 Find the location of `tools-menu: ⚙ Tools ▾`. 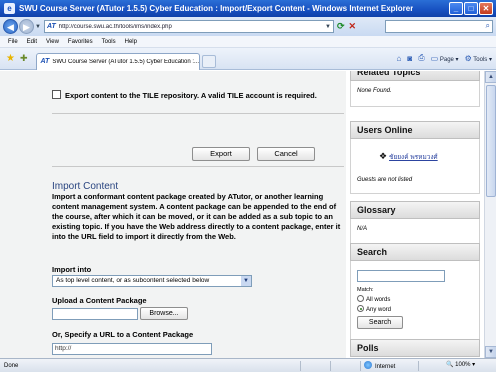

tools-menu: ⚙ Tools ▾ is located at coordinates (478, 58).